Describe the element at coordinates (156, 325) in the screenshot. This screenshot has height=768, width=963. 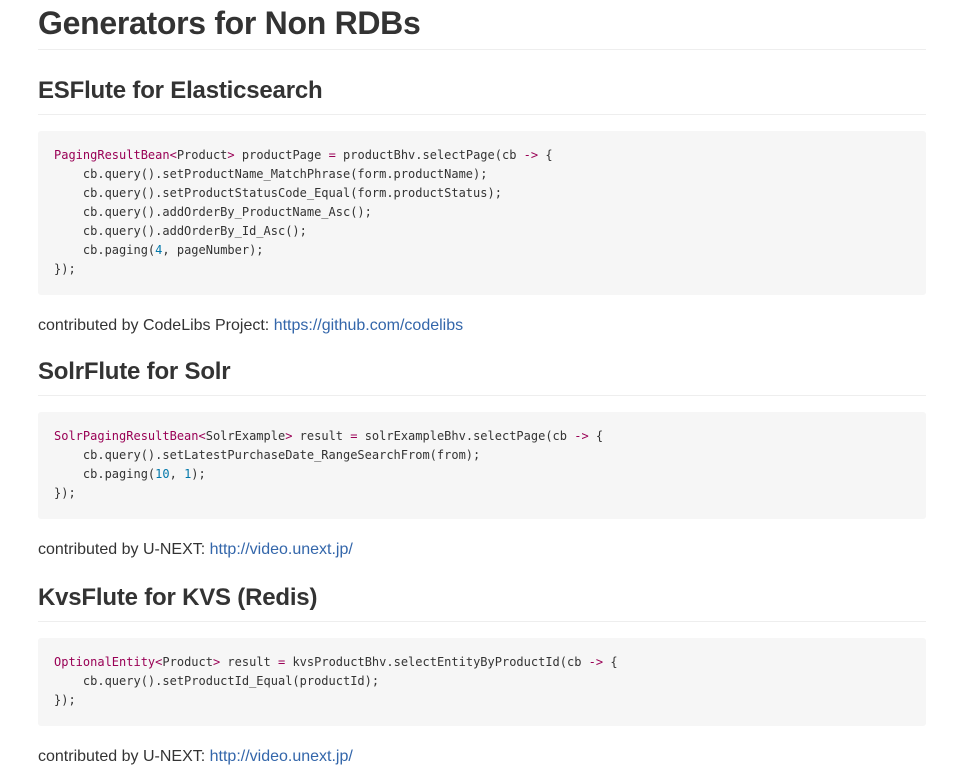
I see `credit-text: contributed by CodeLibs Project:` at that location.